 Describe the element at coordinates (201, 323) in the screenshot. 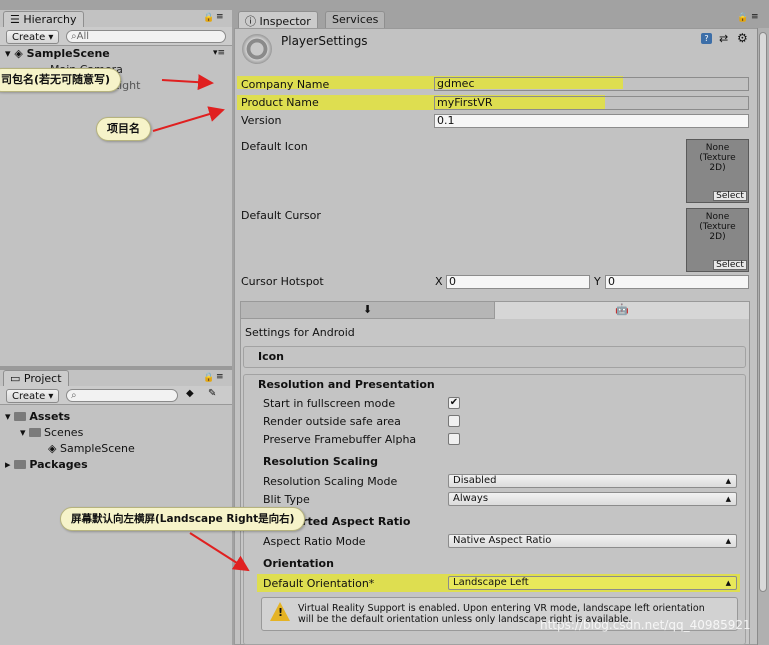

I see `annotation-arrows` at that location.